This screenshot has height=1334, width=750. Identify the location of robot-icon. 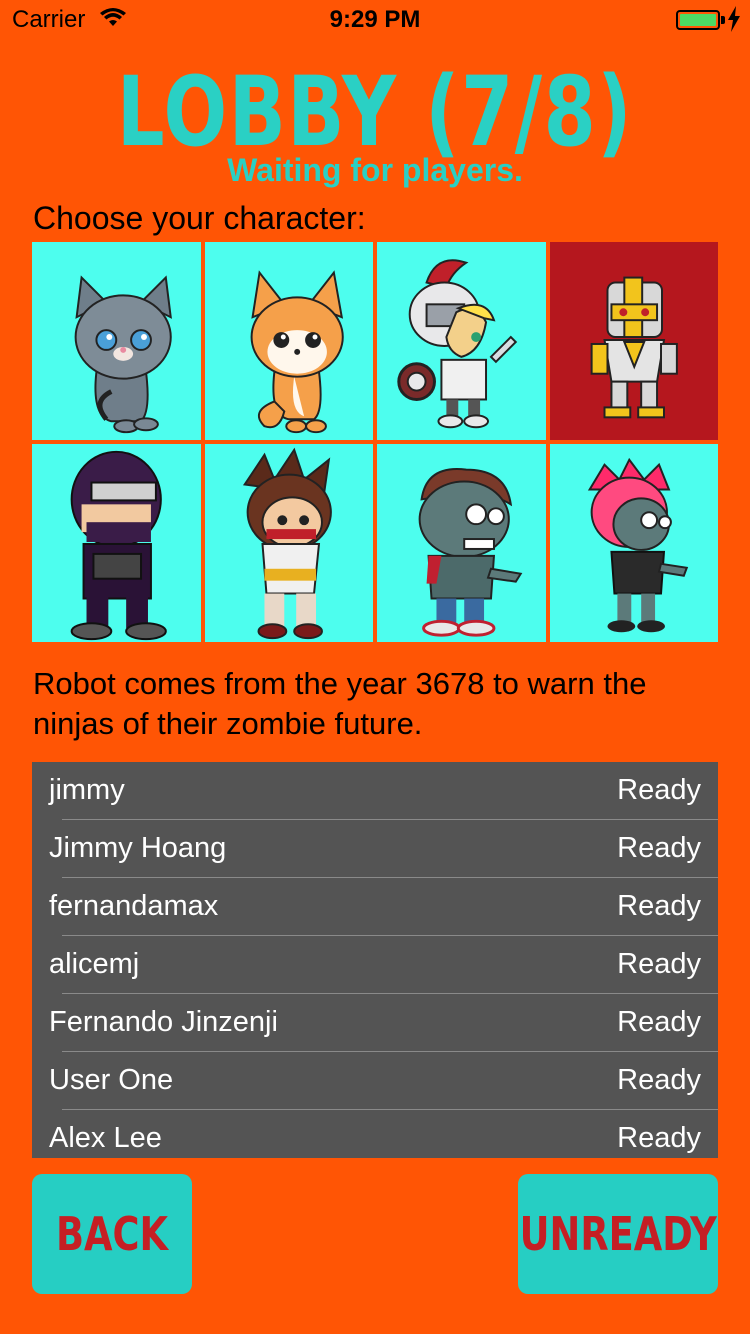
(634, 347).